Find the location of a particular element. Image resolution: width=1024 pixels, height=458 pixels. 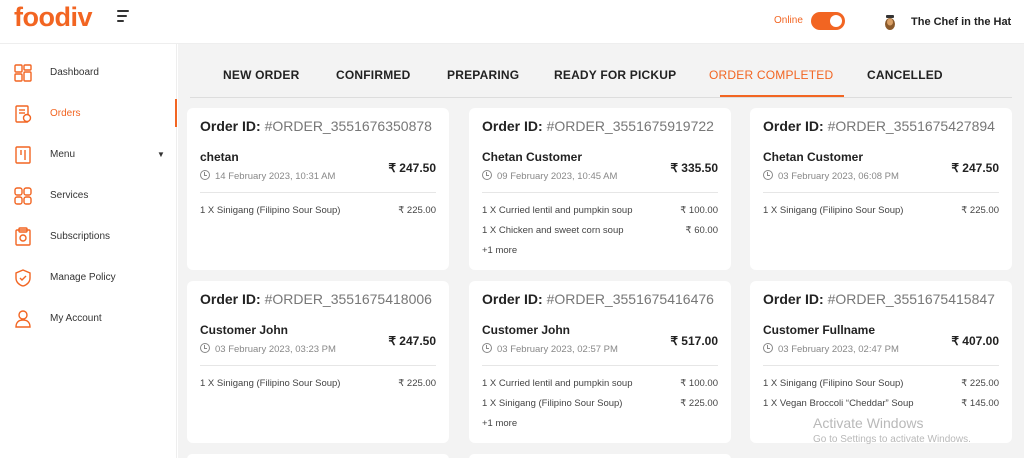

order-total: ₹ 517.00 is located at coordinates (694, 341).